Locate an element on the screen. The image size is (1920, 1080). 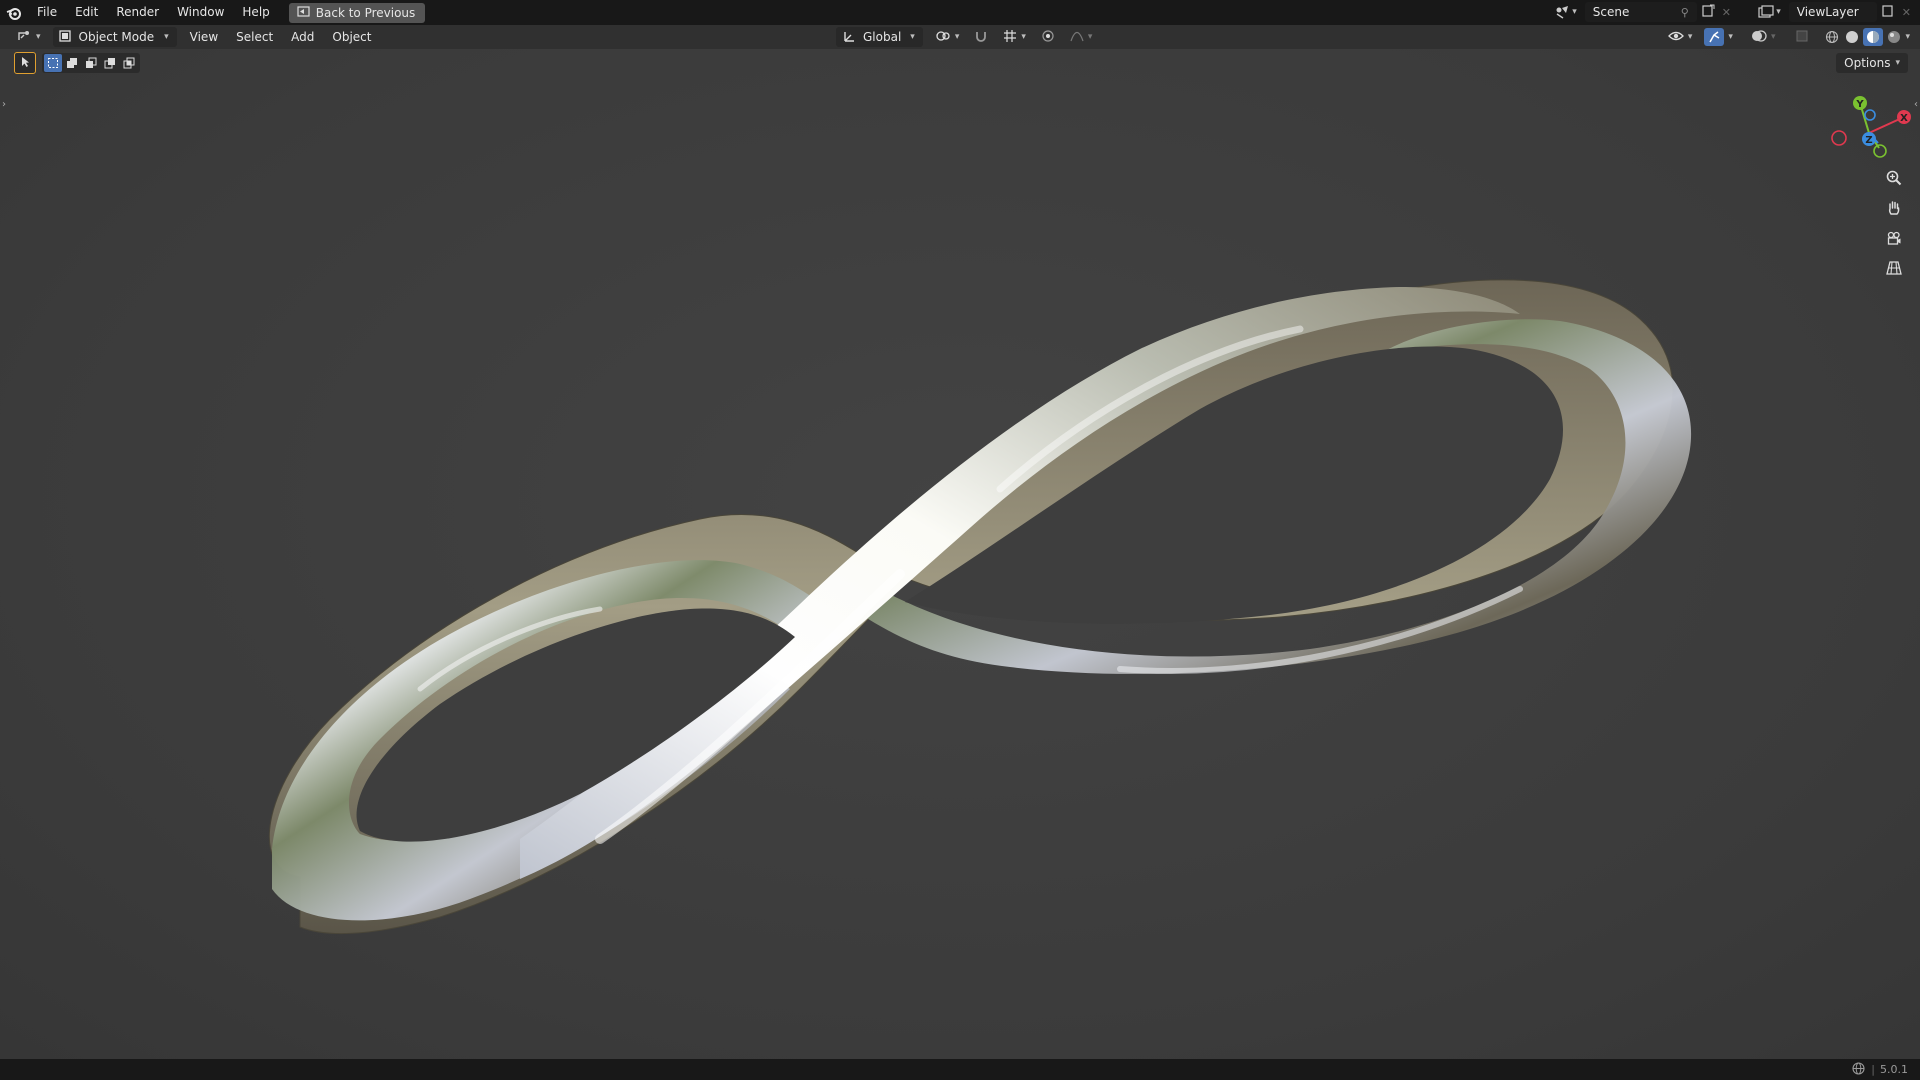
perspective-toggle-button is located at coordinates (1894, 269).